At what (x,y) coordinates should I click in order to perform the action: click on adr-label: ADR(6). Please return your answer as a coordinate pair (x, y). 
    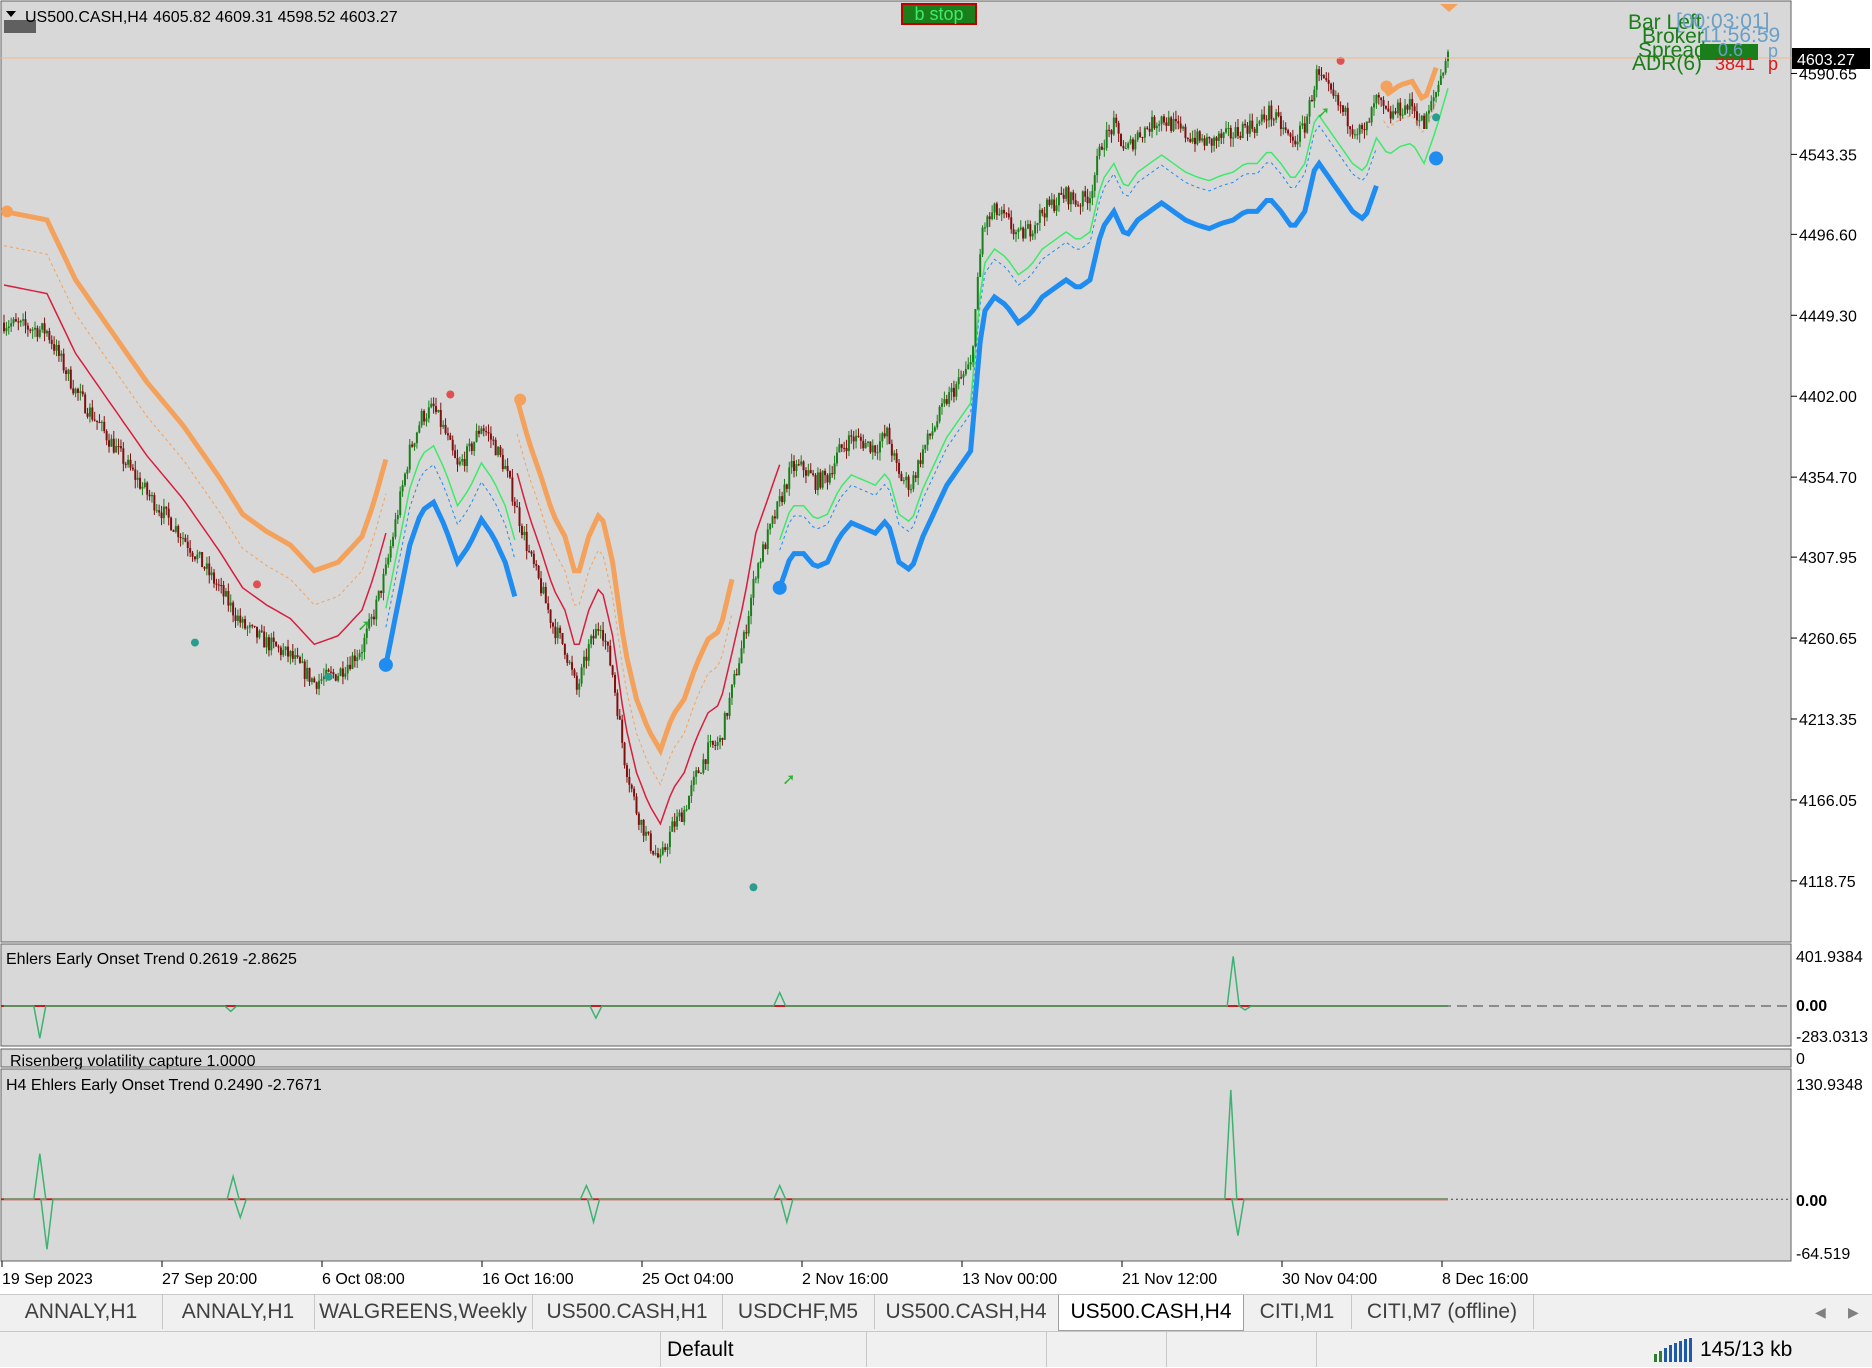
    Looking at the image, I should click on (1667, 63).